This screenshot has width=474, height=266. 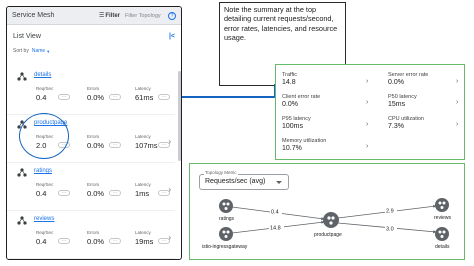 I want to click on node-reviews, so click(x=442, y=205).